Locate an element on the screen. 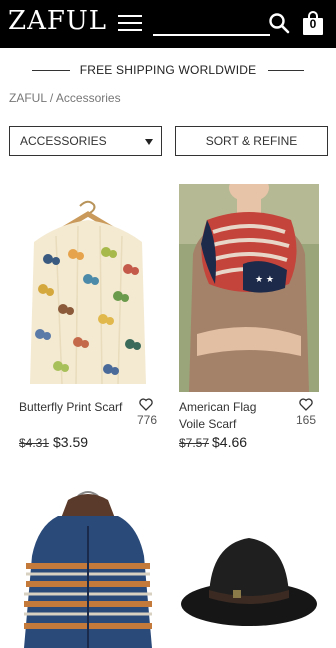 This screenshot has width=336, height=648. product-name-line: Voile Scarf is located at coordinates (208, 424).